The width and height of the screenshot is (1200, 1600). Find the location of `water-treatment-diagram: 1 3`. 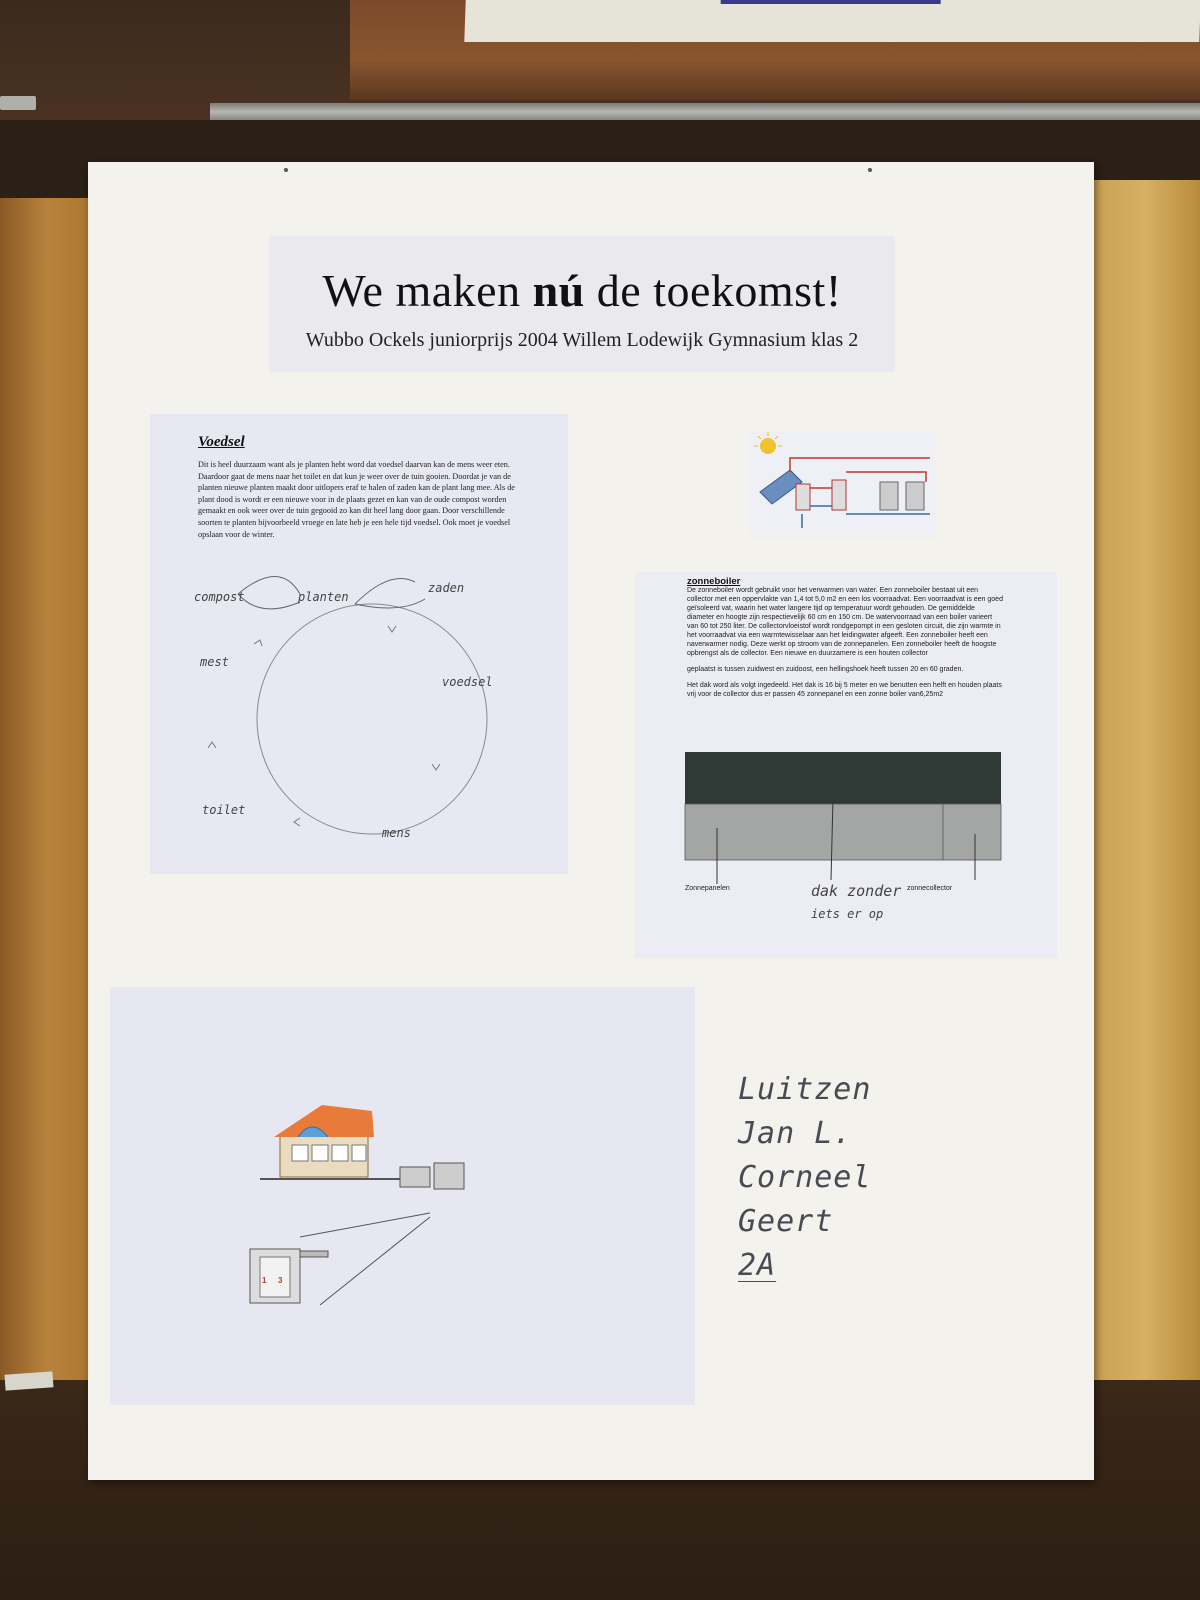

water-treatment-diagram: 1 3 is located at coordinates (357, 1205).